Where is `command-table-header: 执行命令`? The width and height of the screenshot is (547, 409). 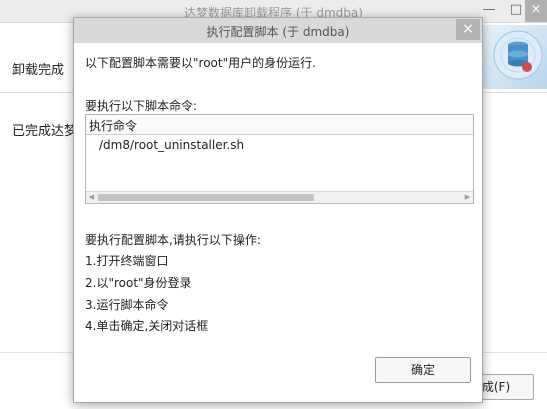 command-table-header: 执行命令 is located at coordinates (279, 125).